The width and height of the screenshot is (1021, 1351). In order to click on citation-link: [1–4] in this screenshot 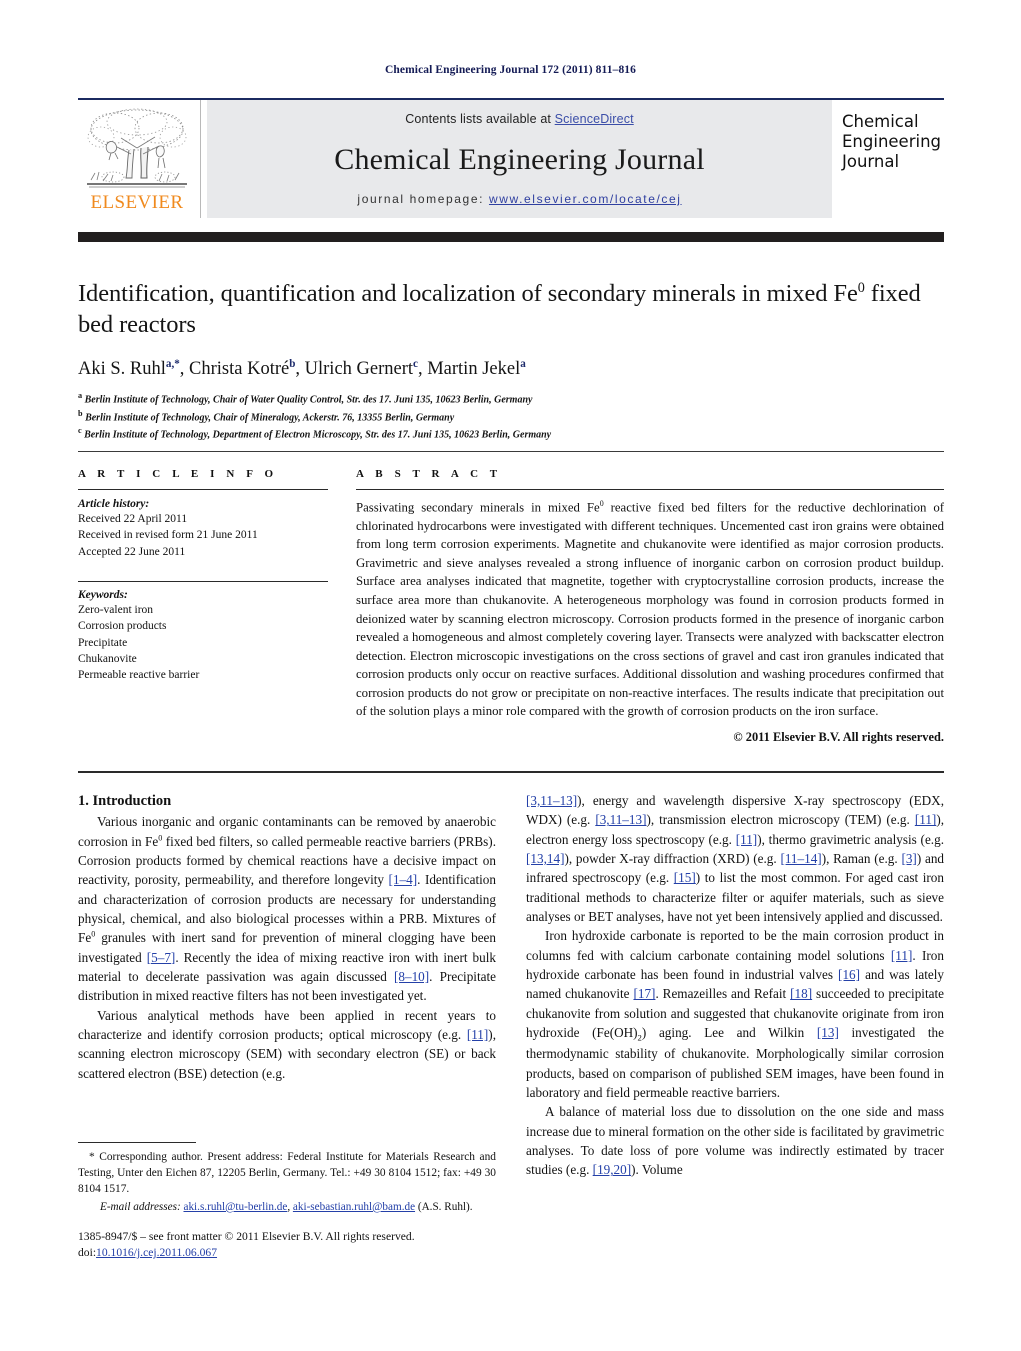, I will do `click(403, 879)`.